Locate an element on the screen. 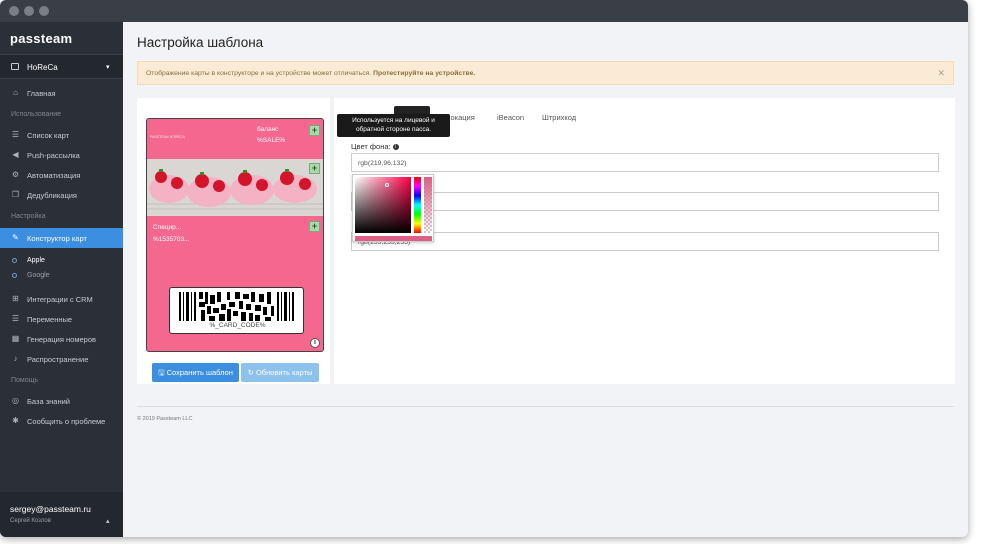  update-cards-button: ↻ Обновить карты is located at coordinates (280, 372).